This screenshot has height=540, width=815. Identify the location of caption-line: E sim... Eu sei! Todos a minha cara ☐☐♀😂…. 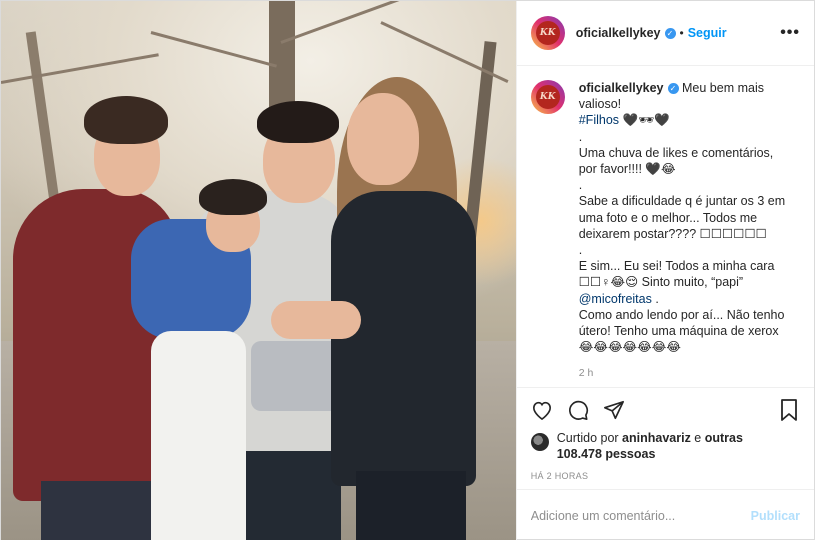
(676, 274).